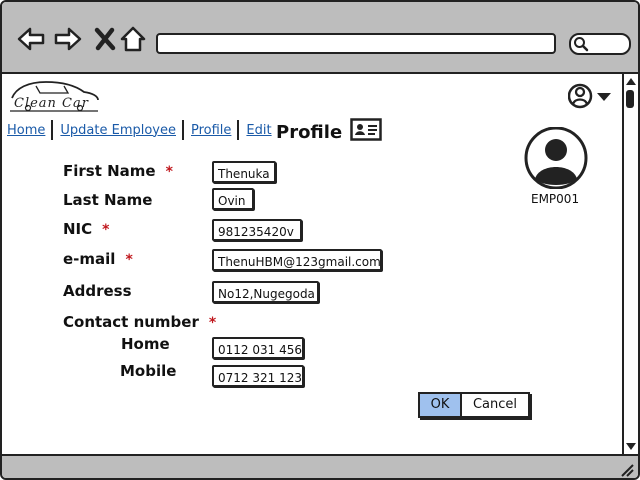 Image resolution: width=640 pixels, height=480 pixels. I want to click on form-actions: OK Cancel, so click(474, 405).